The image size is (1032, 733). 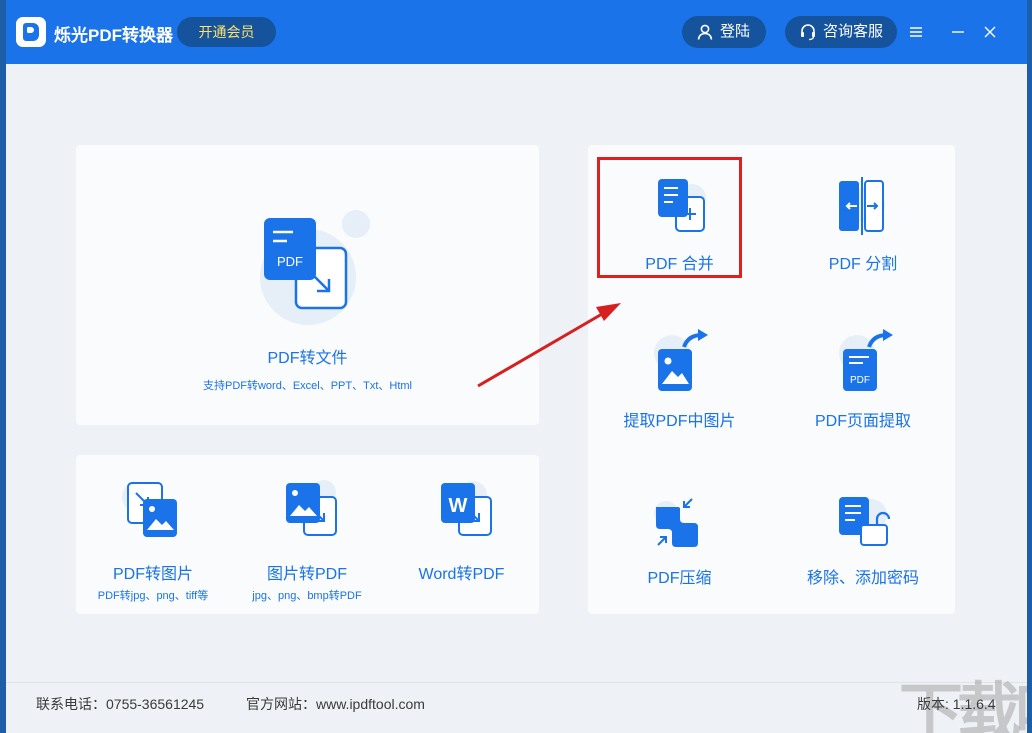 I want to click on password-tool: 移除、添加密码, so click(x=863, y=536).